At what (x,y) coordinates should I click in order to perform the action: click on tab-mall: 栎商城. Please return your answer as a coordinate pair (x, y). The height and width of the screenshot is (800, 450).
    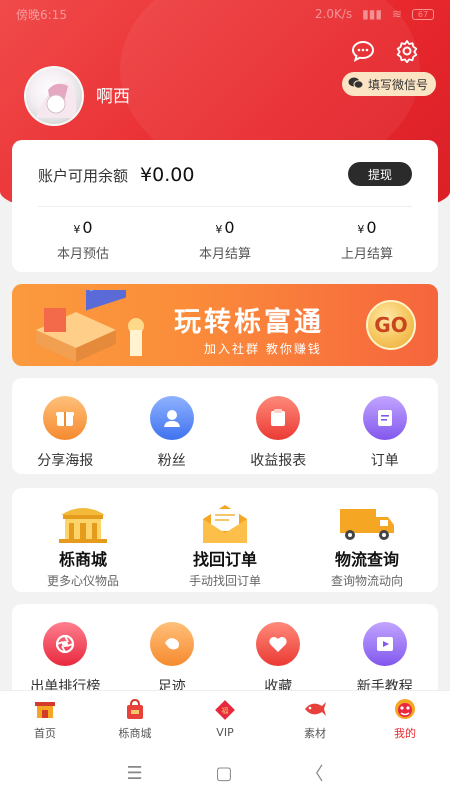
    Looking at the image, I should click on (135, 718).